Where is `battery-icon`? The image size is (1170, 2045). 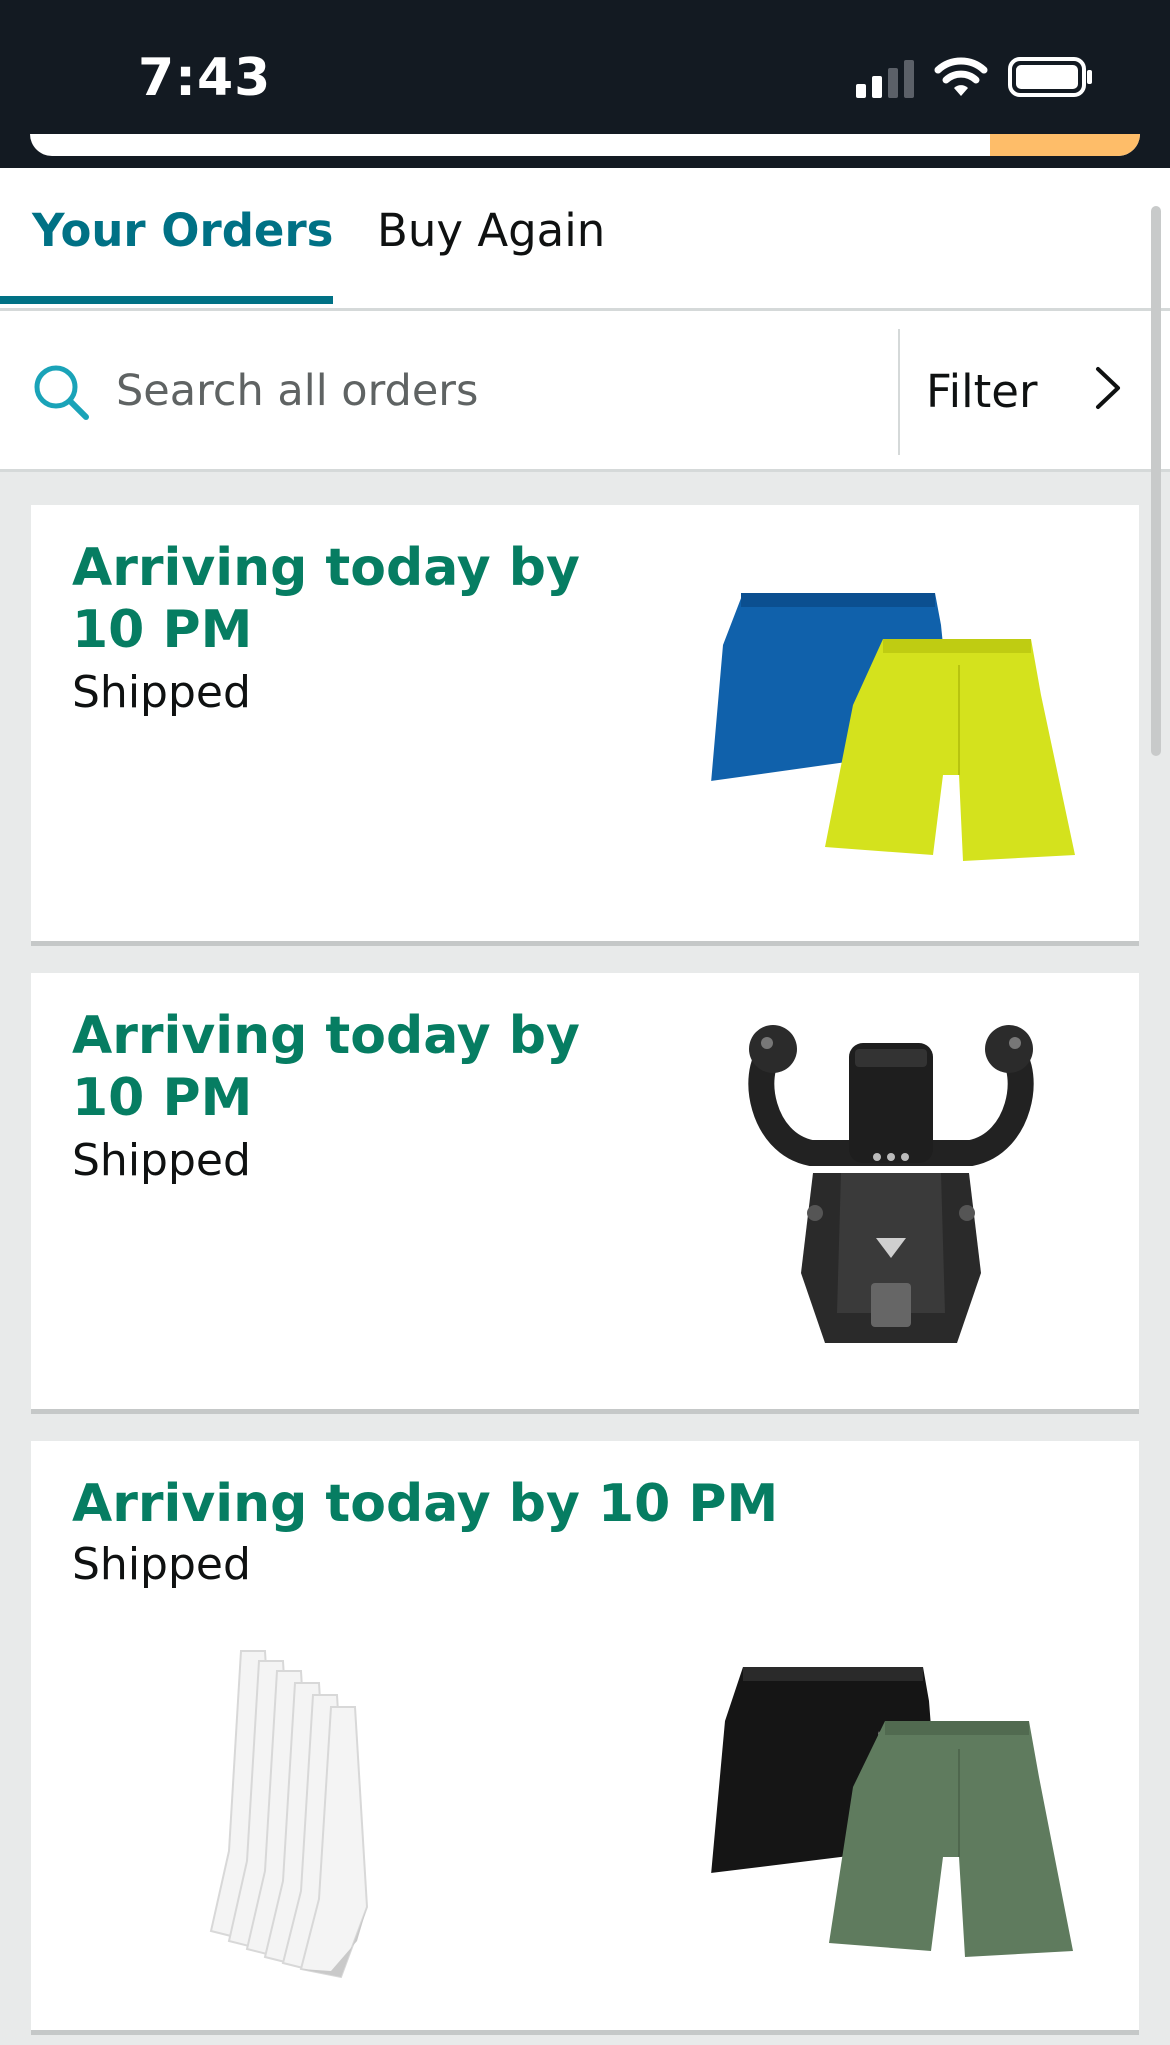
battery-icon is located at coordinates (1050, 77).